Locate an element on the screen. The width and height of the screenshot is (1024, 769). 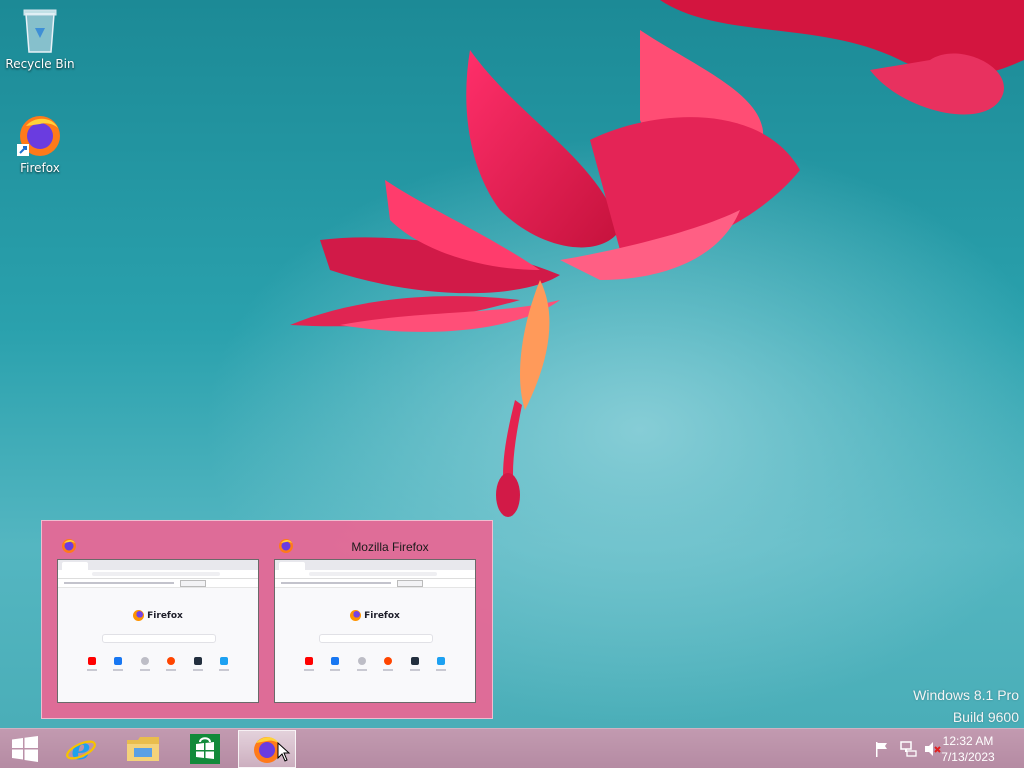
start-button is located at coordinates (25, 749).